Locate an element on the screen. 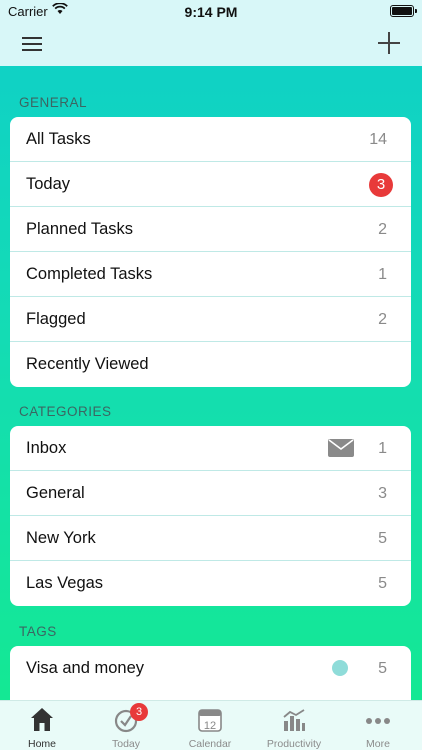 The height and width of the screenshot is (750, 422). section-title-categories: CATEGORIES is located at coordinates (65, 411).